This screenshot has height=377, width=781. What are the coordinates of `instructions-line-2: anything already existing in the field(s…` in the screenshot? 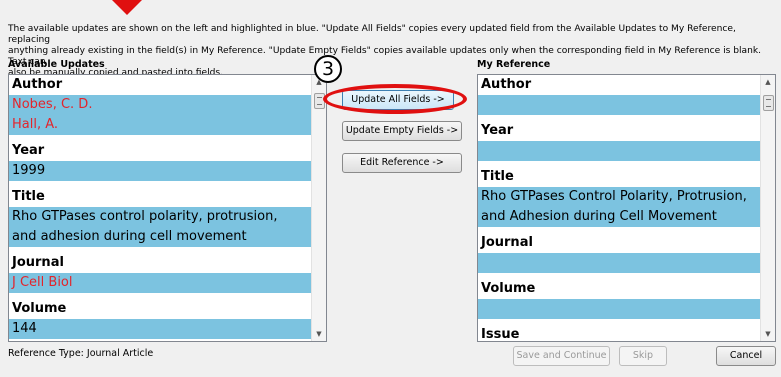 It's located at (385, 56).